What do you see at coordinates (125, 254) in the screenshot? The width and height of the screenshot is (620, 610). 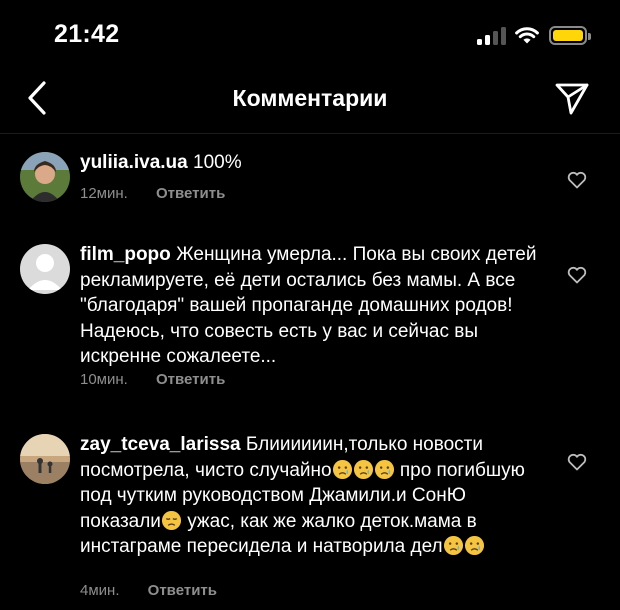 I see `comment-username: film_popo` at bounding box center [125, 254].